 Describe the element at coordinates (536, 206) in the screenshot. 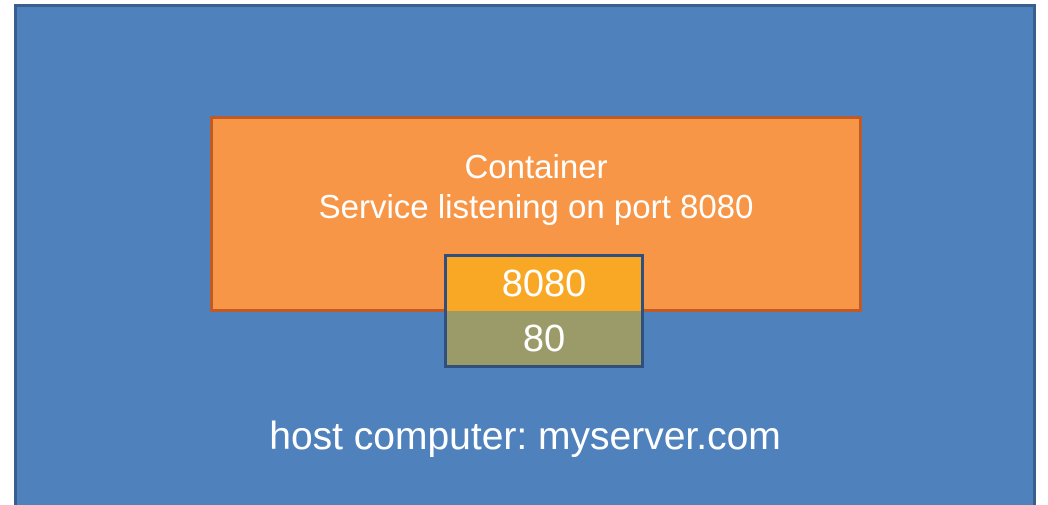

I see `container-description: Service listening on port 8080` at that location.